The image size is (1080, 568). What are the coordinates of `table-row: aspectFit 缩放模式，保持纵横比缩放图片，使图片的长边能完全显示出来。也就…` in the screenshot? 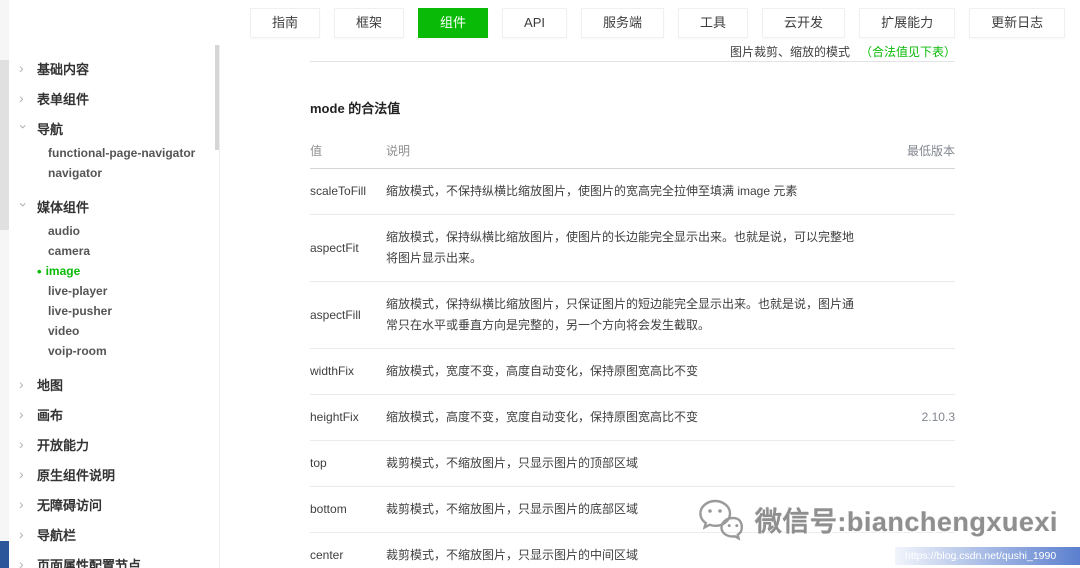 It's located at (632, 248).